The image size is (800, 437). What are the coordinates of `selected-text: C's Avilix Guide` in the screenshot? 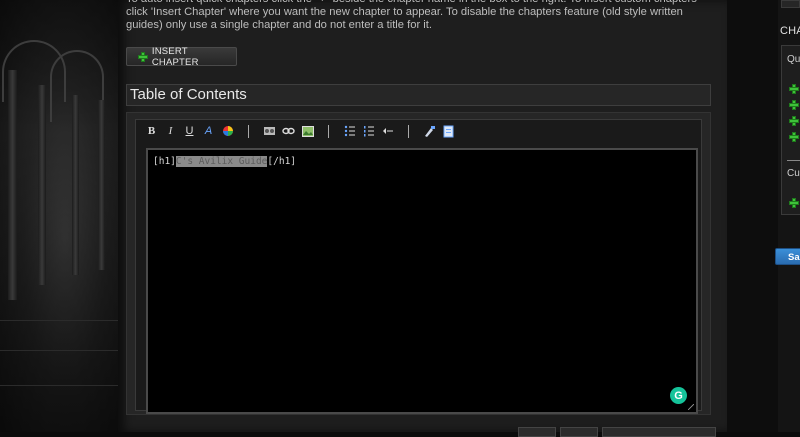 It's located at (221, 161).